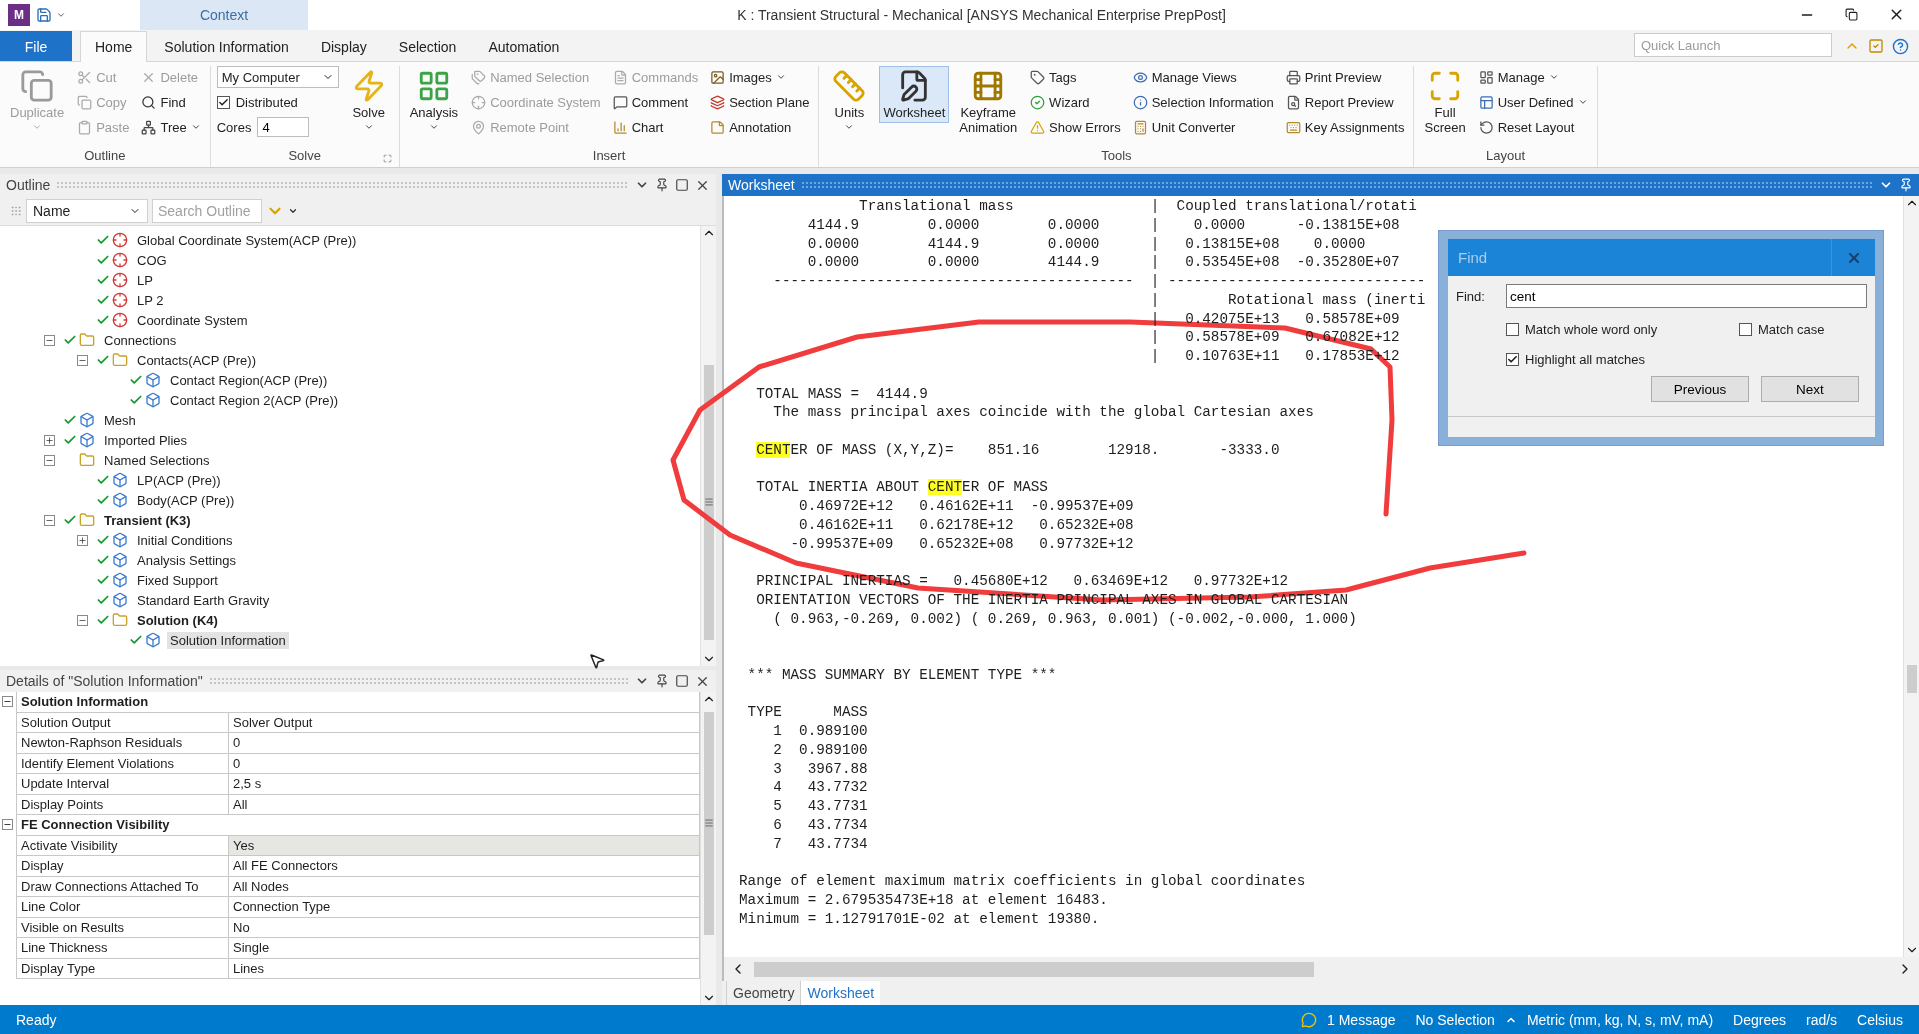 The image size is (1919, 1034). What do you see at coordinates (914, 94) in the screenshot?
I see `ribbon-button: Worksheet` at bounding box center [914, 94].